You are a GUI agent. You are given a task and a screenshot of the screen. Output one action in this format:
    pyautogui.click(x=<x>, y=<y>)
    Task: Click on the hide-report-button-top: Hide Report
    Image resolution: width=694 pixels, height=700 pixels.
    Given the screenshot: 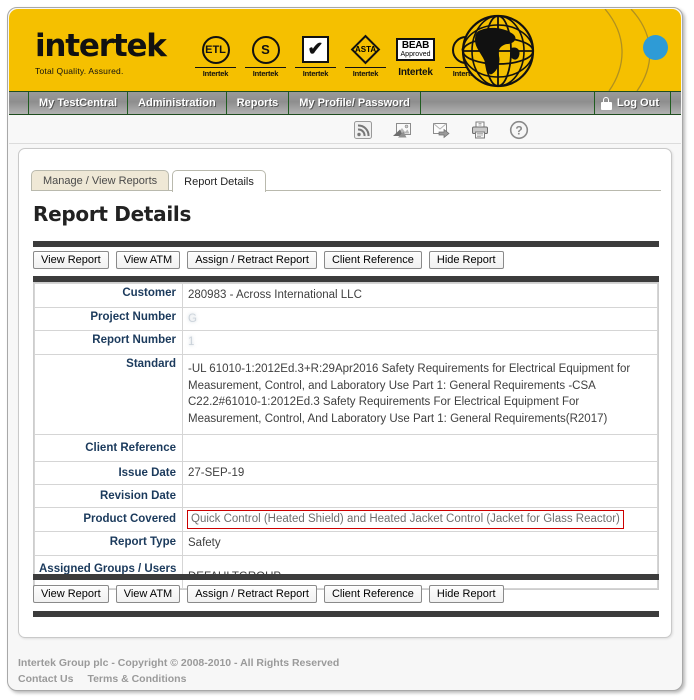 What is the action you would take?
    pyautogui.click(x=466, y=260)
    